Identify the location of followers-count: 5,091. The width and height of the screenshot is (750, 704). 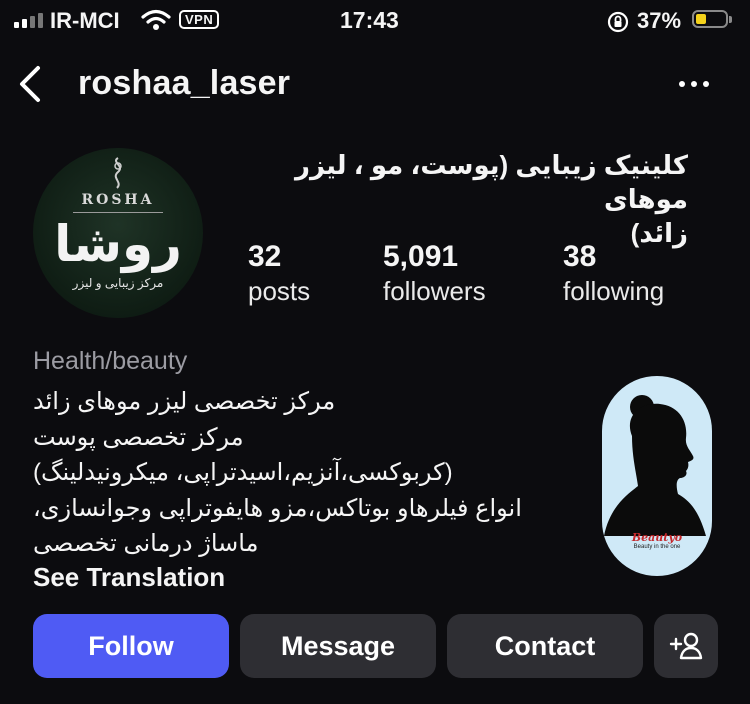
(421, 256).